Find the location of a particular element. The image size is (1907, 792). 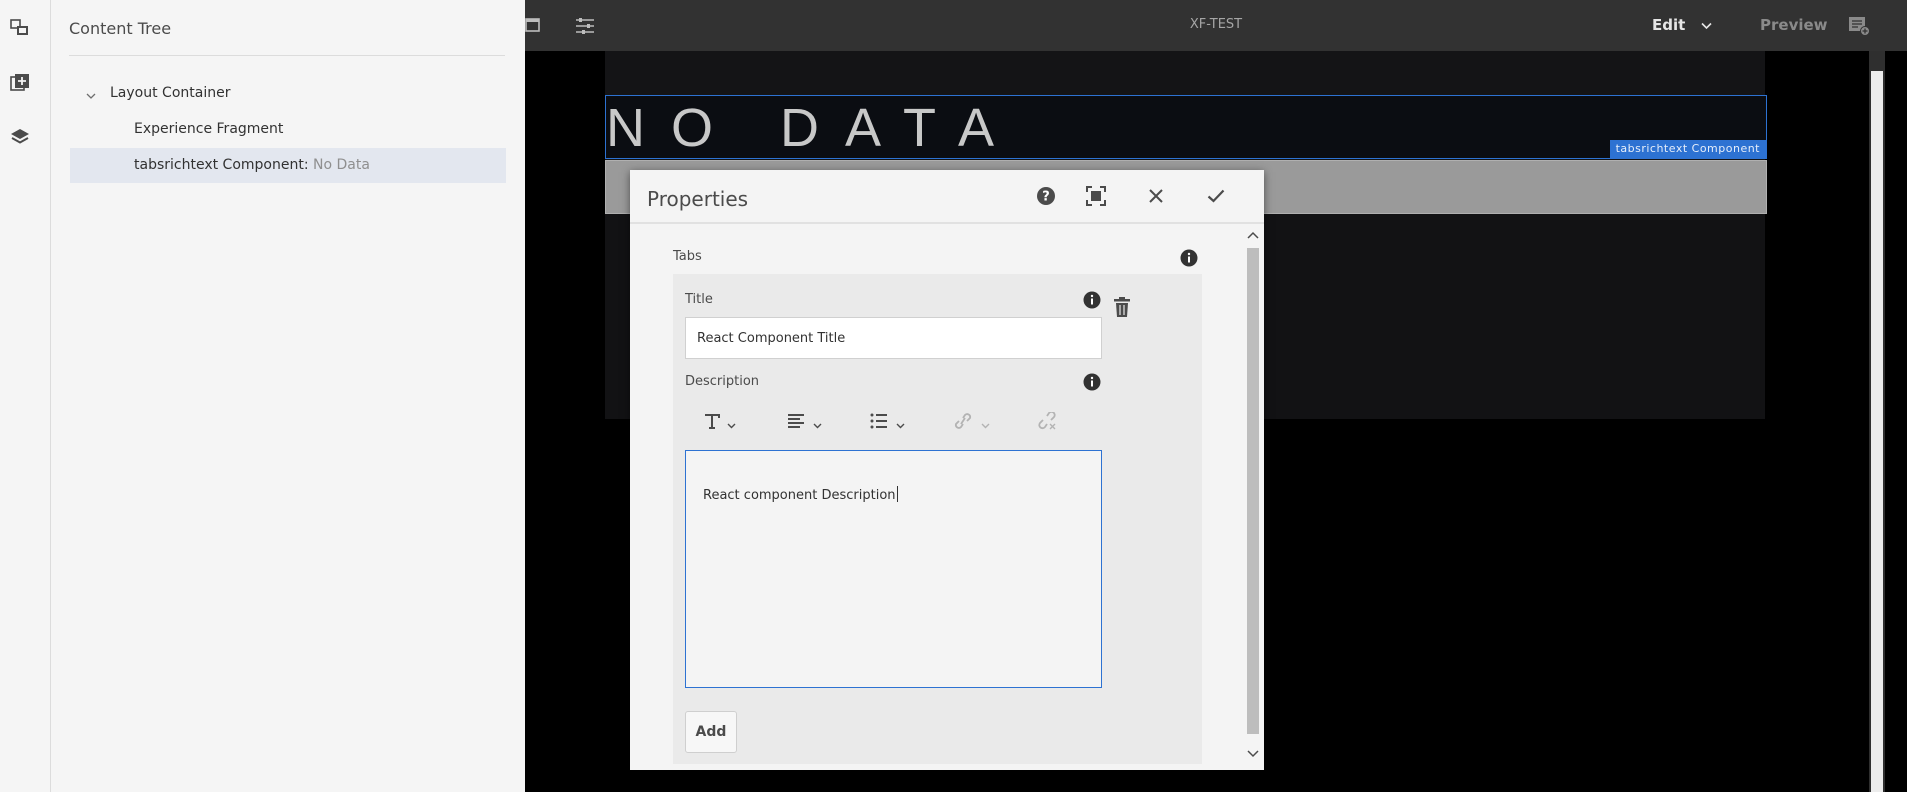

components-icon is located at coordinates (20, 28).